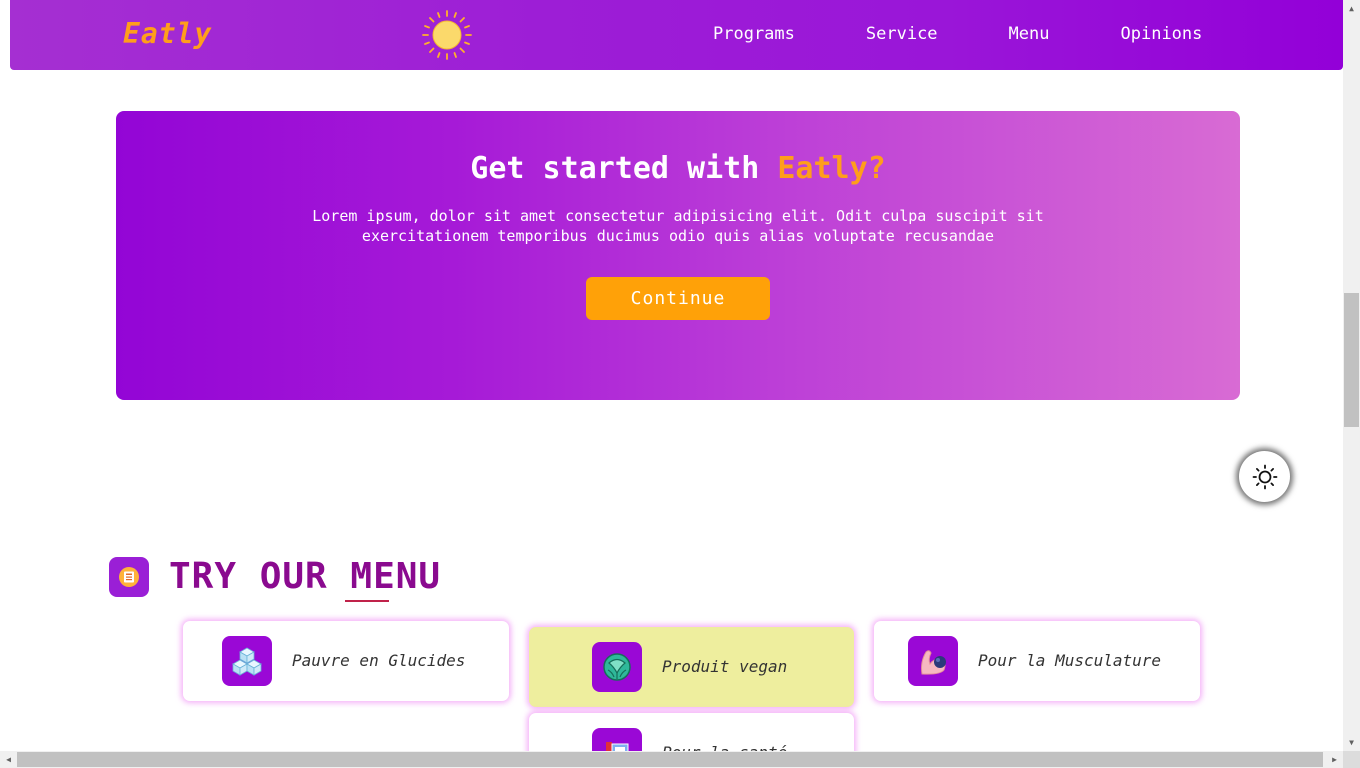 The height and width of the screenshot is (768, 1360). Describe the element at coordinates (367, 601) in the screenshot. I see `menu-title-underline` at that location.